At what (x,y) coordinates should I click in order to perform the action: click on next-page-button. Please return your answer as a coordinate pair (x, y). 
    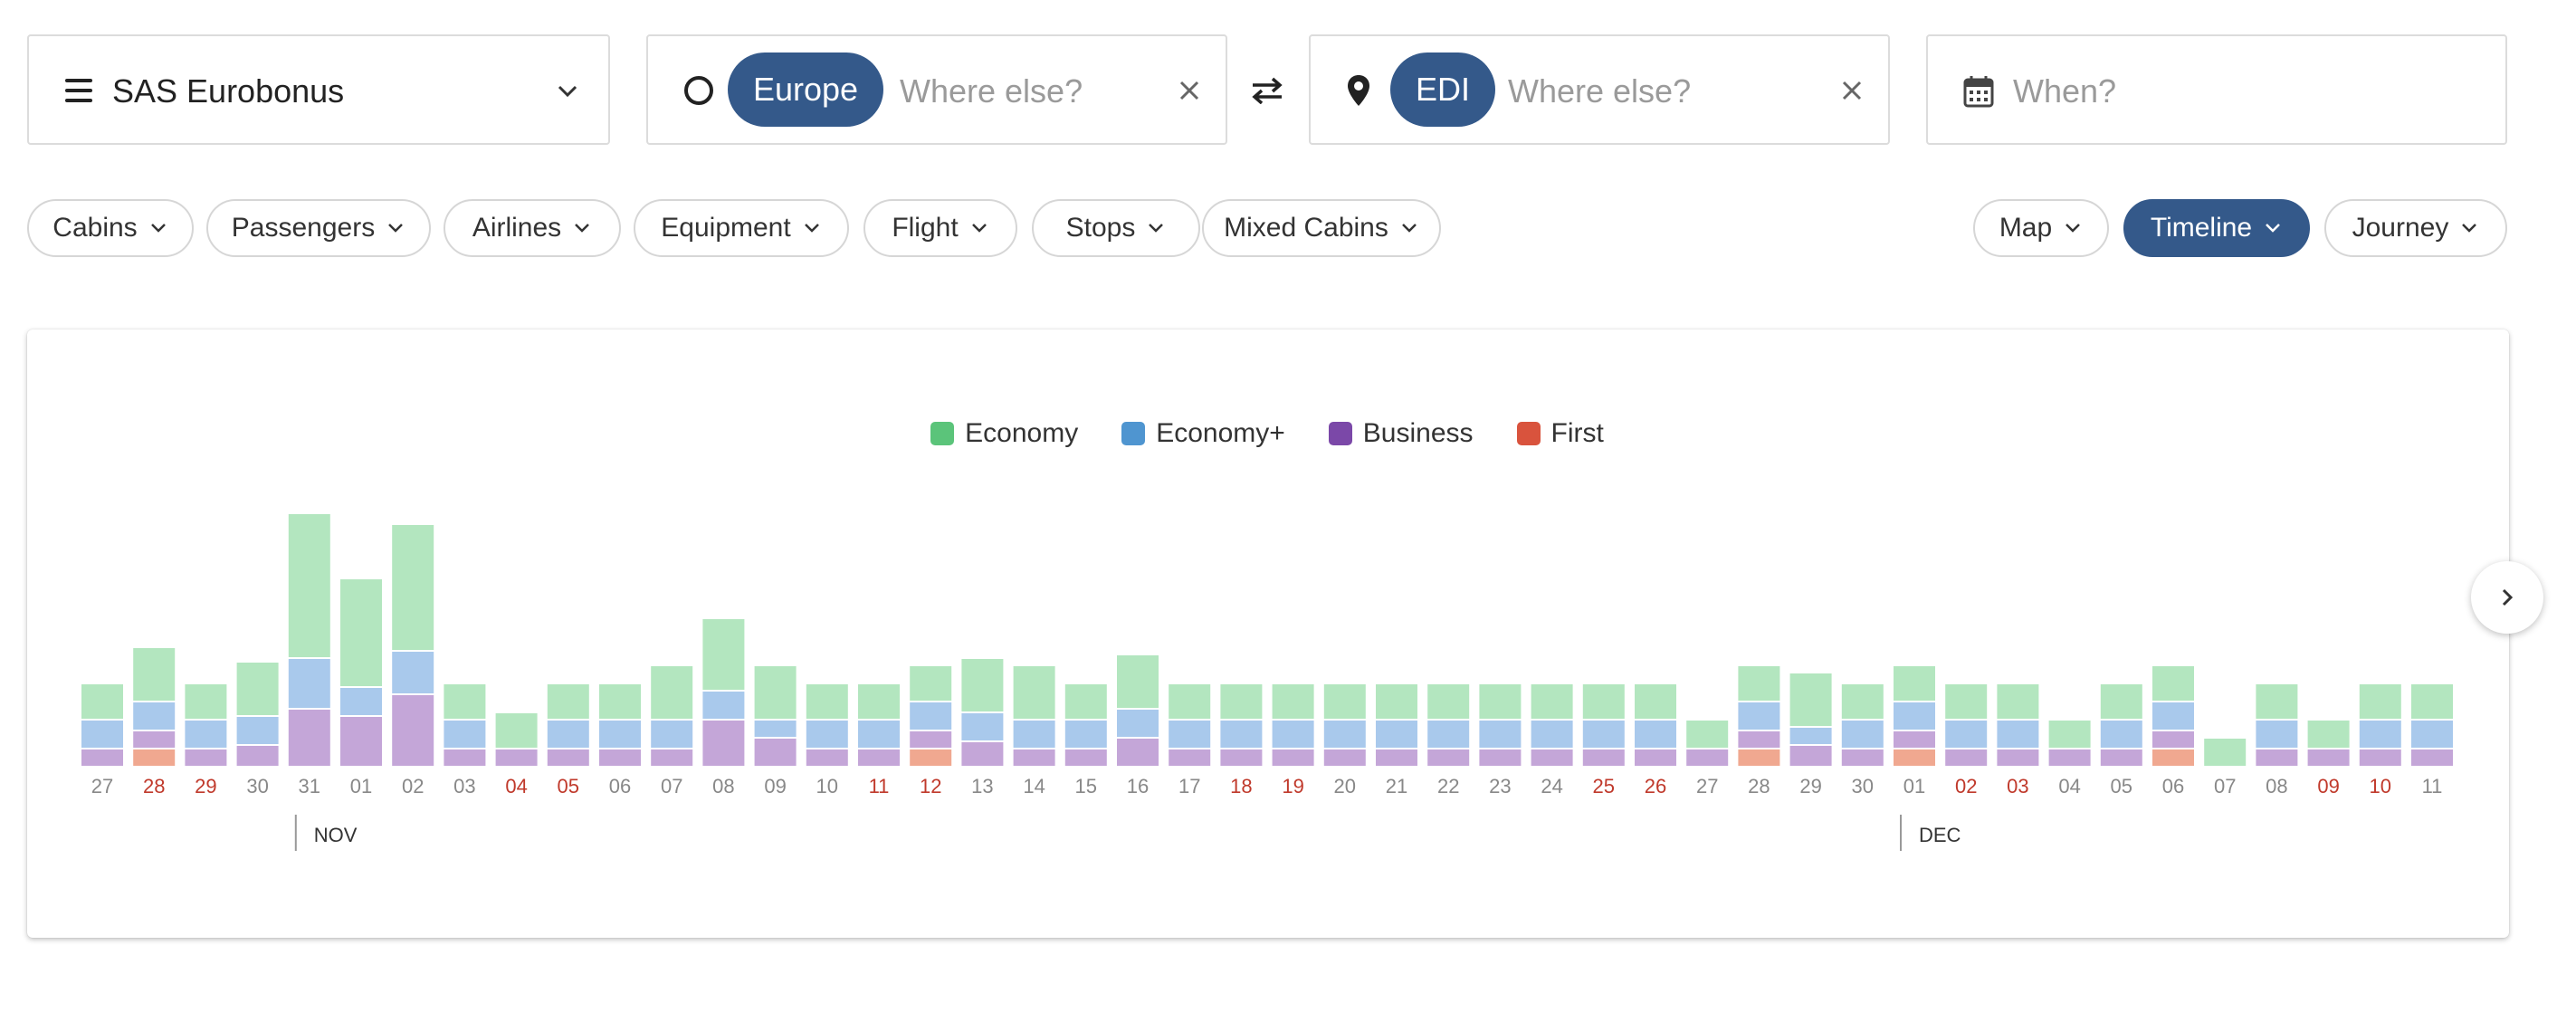
    Looking at the image, I should click on (2507, 598).